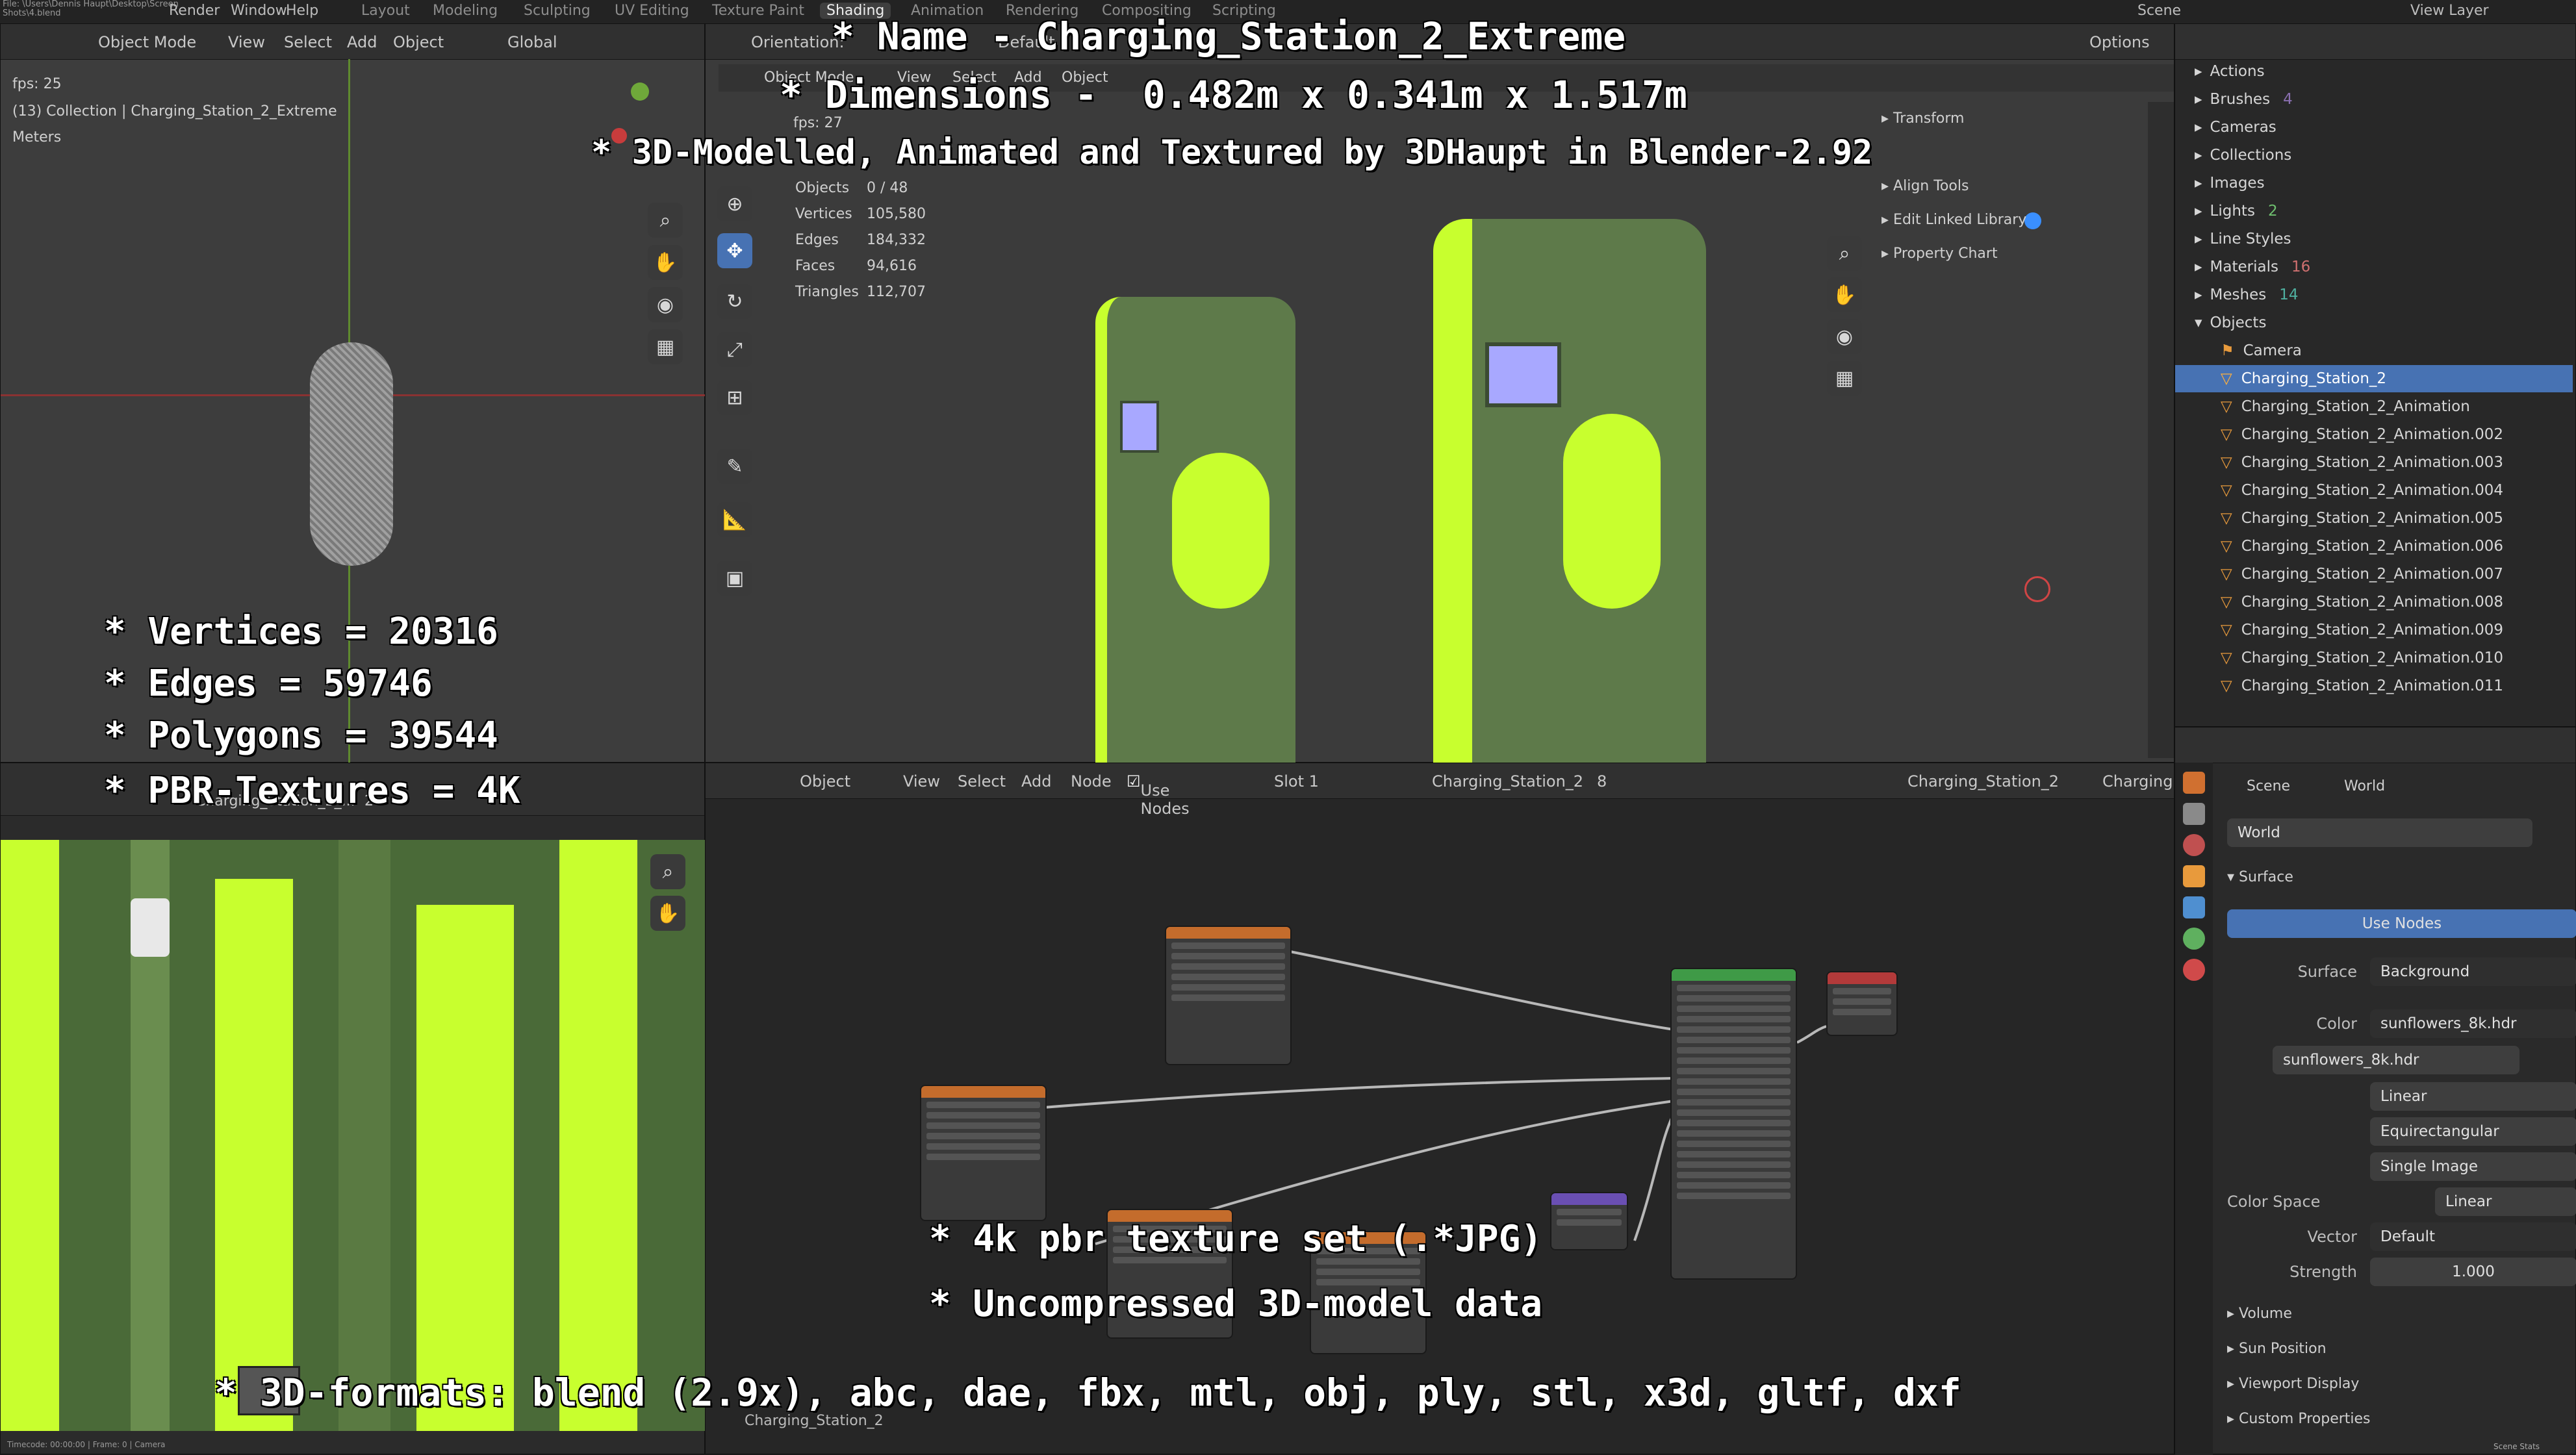 The width and height of the screenshot is (2576, 1455). Describe the element at coordinates (465, 11) in the screenshot. I see `tab-modeling: Modeling` at that location.